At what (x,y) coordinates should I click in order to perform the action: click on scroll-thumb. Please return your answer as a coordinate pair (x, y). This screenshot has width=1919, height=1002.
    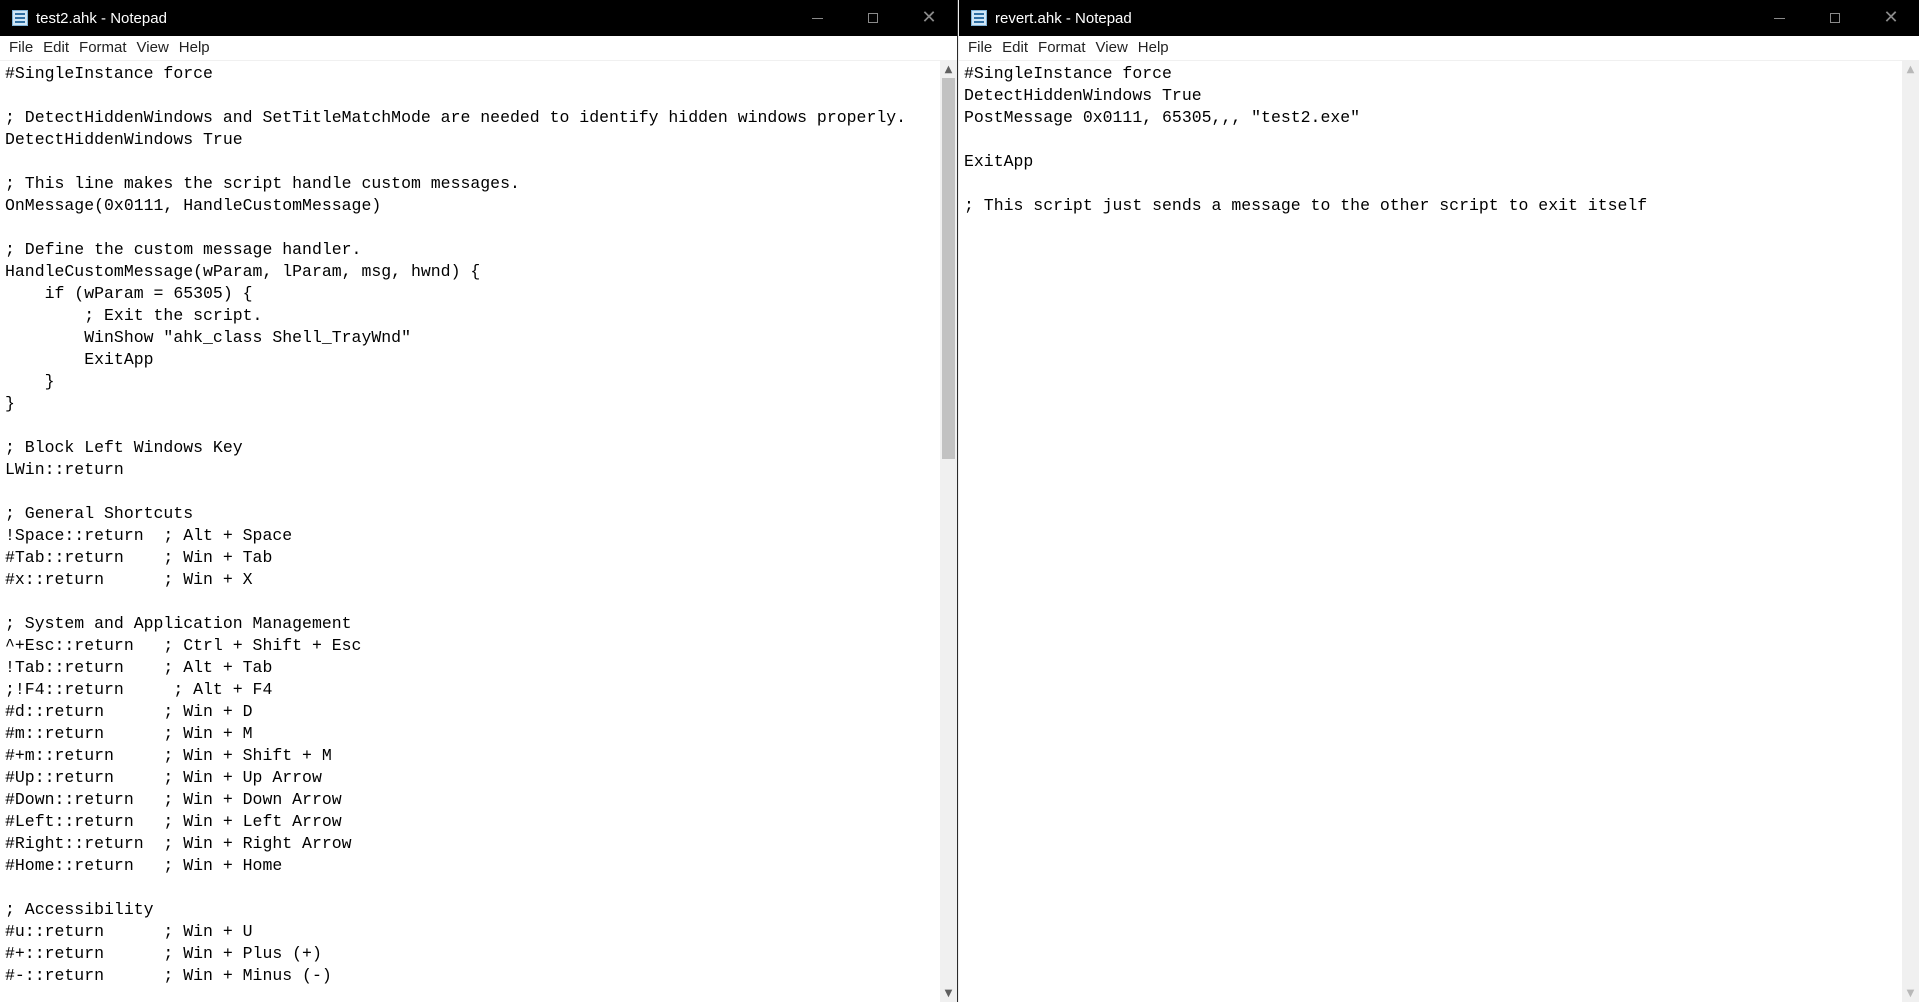
    Looking at the image, I should click on (948, 268).